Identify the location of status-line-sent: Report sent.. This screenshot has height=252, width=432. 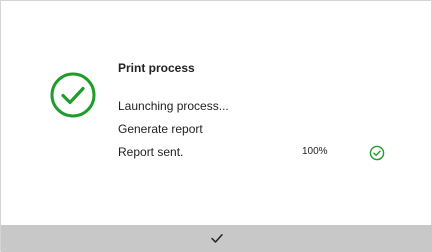
(151, 152).